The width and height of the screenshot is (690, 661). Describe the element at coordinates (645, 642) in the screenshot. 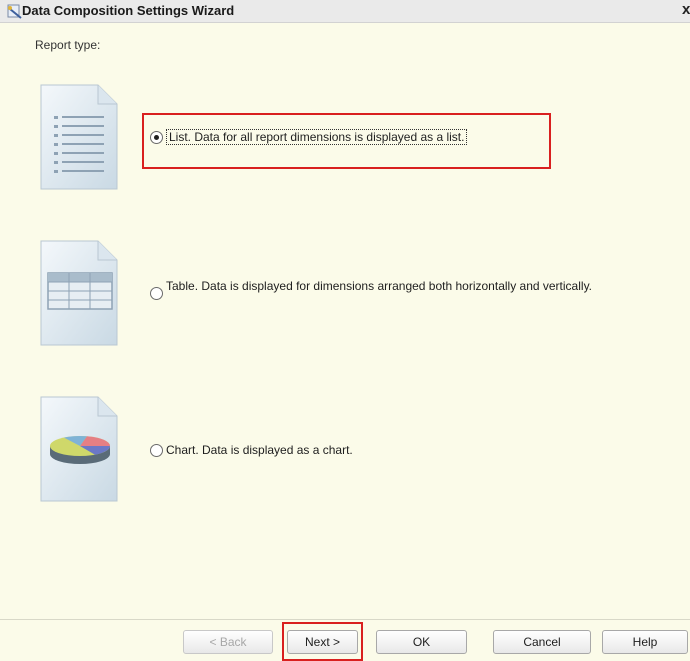

I see `help-button: Help` at that location.